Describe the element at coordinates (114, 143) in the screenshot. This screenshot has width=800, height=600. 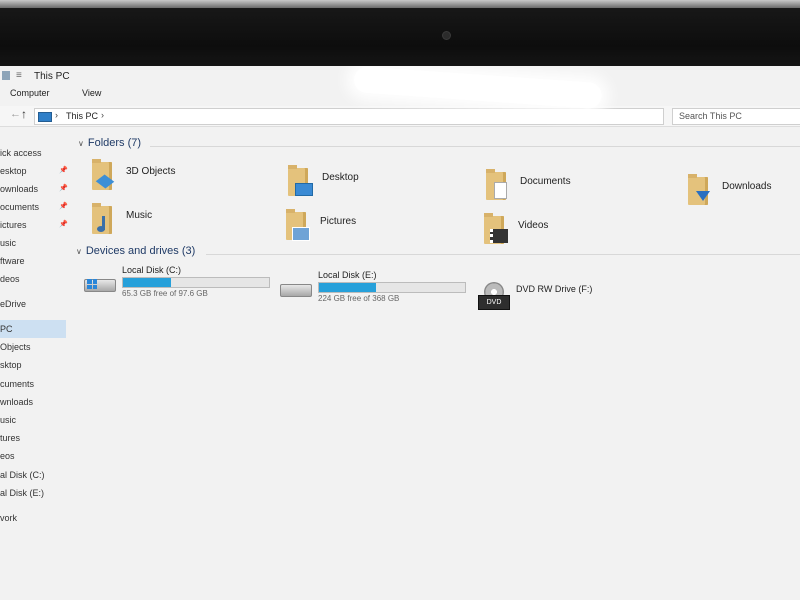
I see `folders-group-title: Folders (7)` at that location.